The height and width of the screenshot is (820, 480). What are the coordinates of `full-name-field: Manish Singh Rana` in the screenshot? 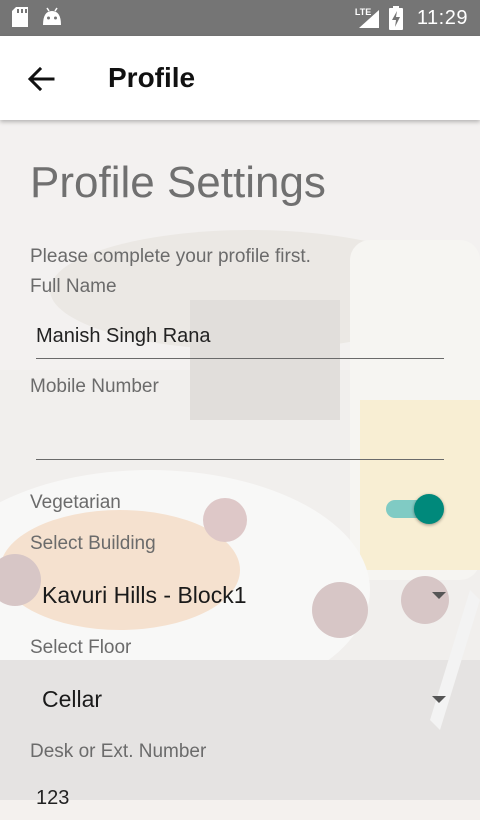 It's located at (240, 338).